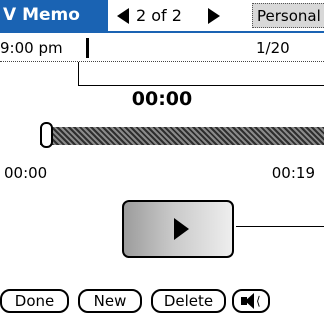  I want to click on page-indicator: 2 of 2, so click(159, 15).